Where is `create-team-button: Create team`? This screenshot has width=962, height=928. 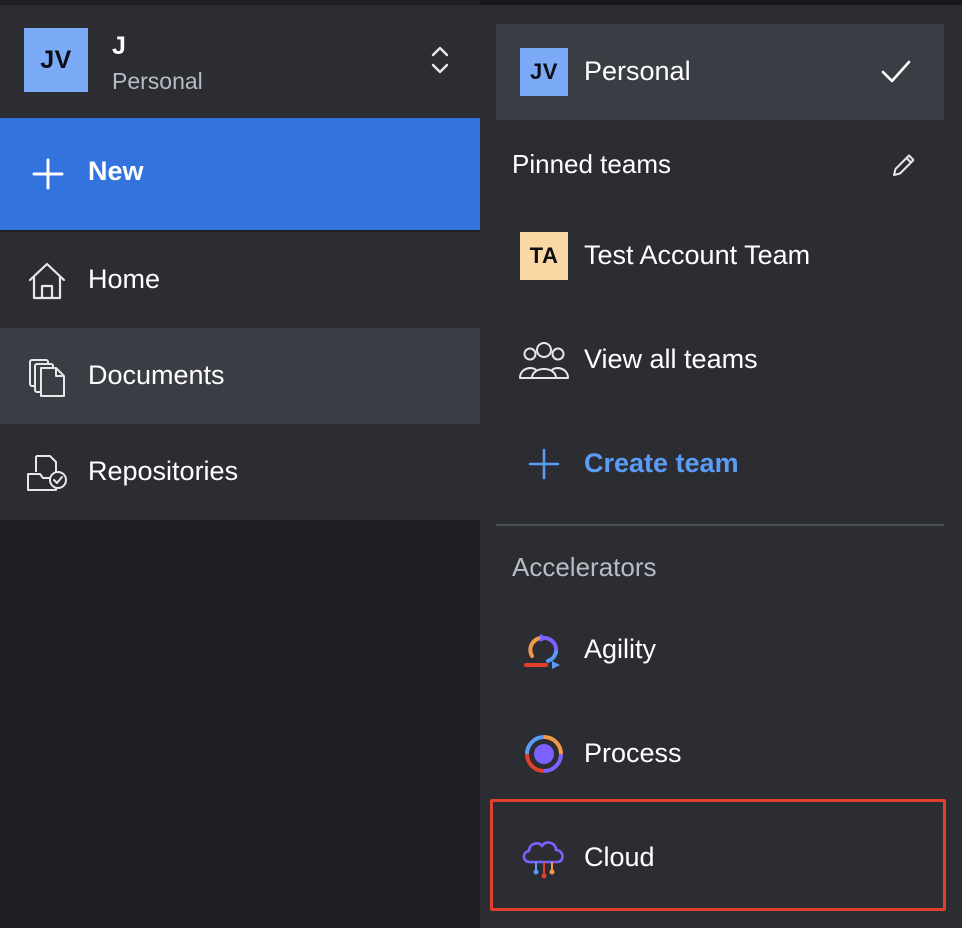 create-team-button: Create team is located at coordinates (720, 464).